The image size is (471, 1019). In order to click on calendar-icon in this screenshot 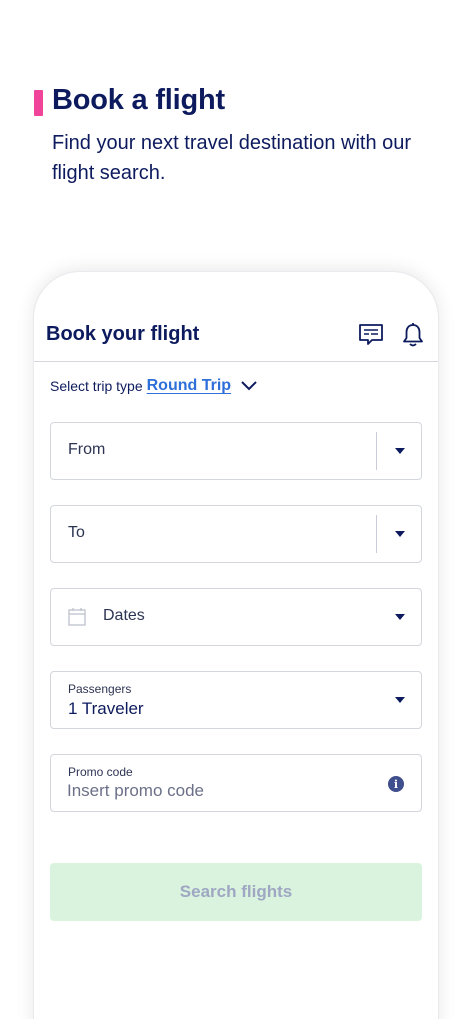, I will do `click(77, 619)`.